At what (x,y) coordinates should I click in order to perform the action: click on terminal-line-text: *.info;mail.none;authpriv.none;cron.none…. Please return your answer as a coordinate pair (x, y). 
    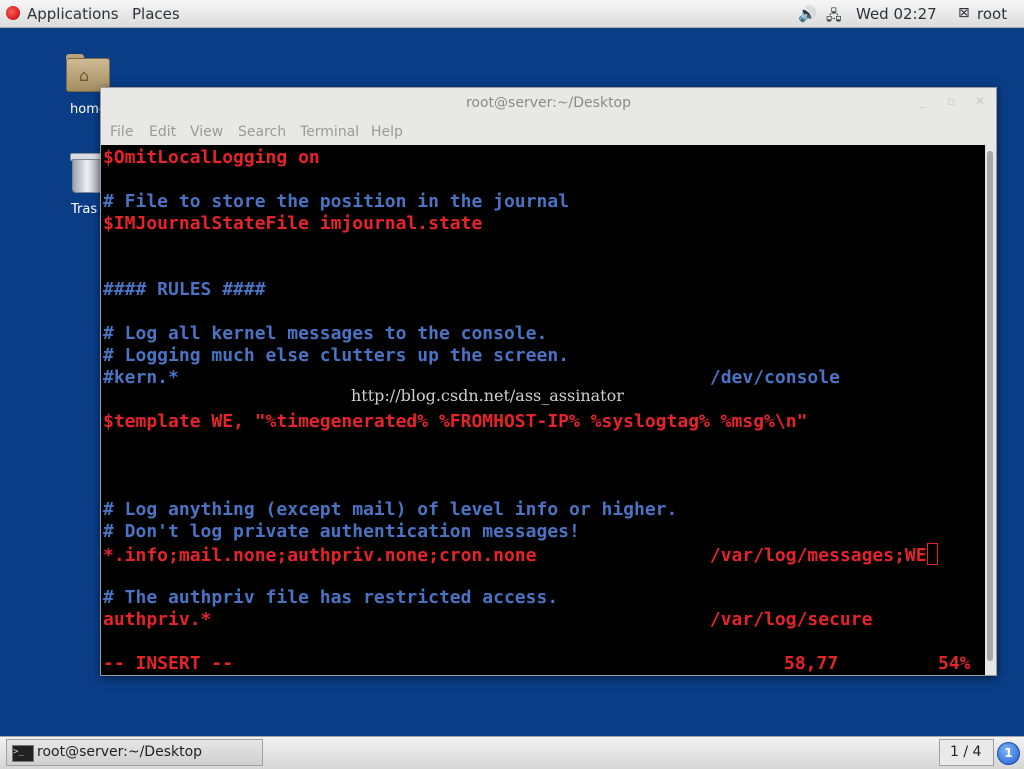
    Looking at the image, I should click on (515, 555).